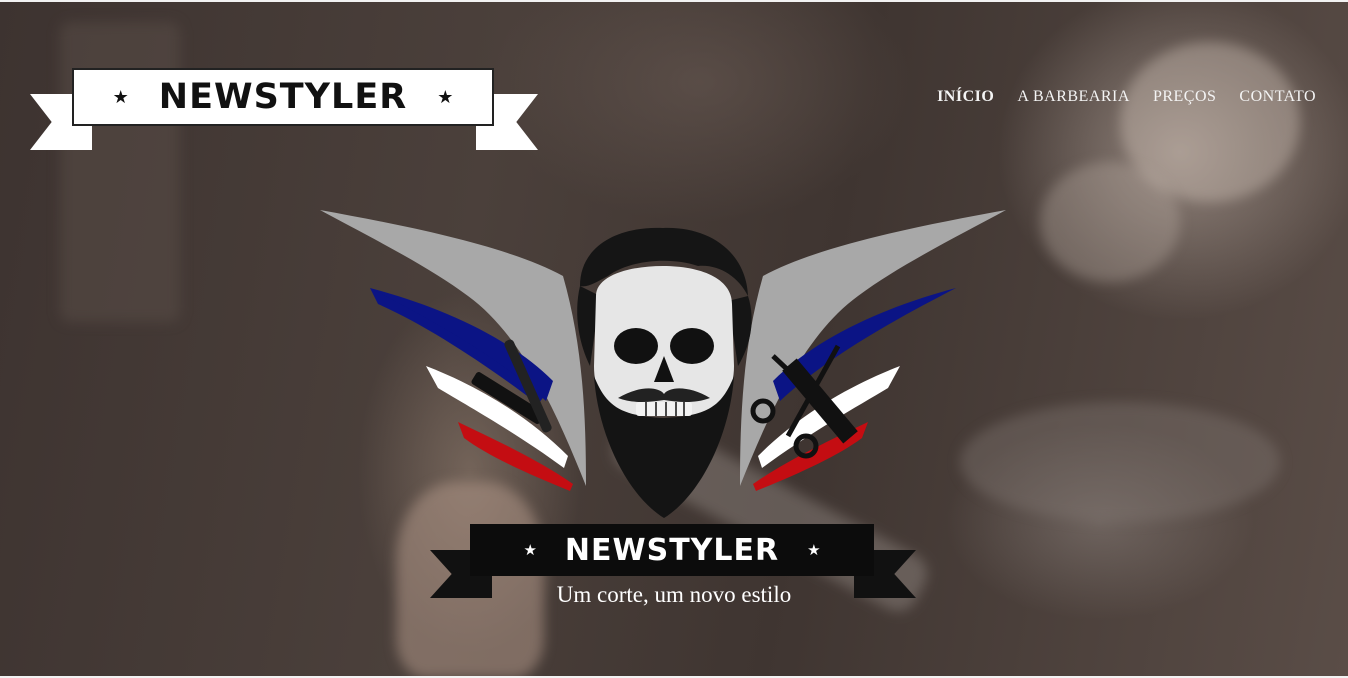 The width and height of the screenshot is (1348, 678). I want to click on nav-link-precos: PREÇOS, so click(1184, 97).